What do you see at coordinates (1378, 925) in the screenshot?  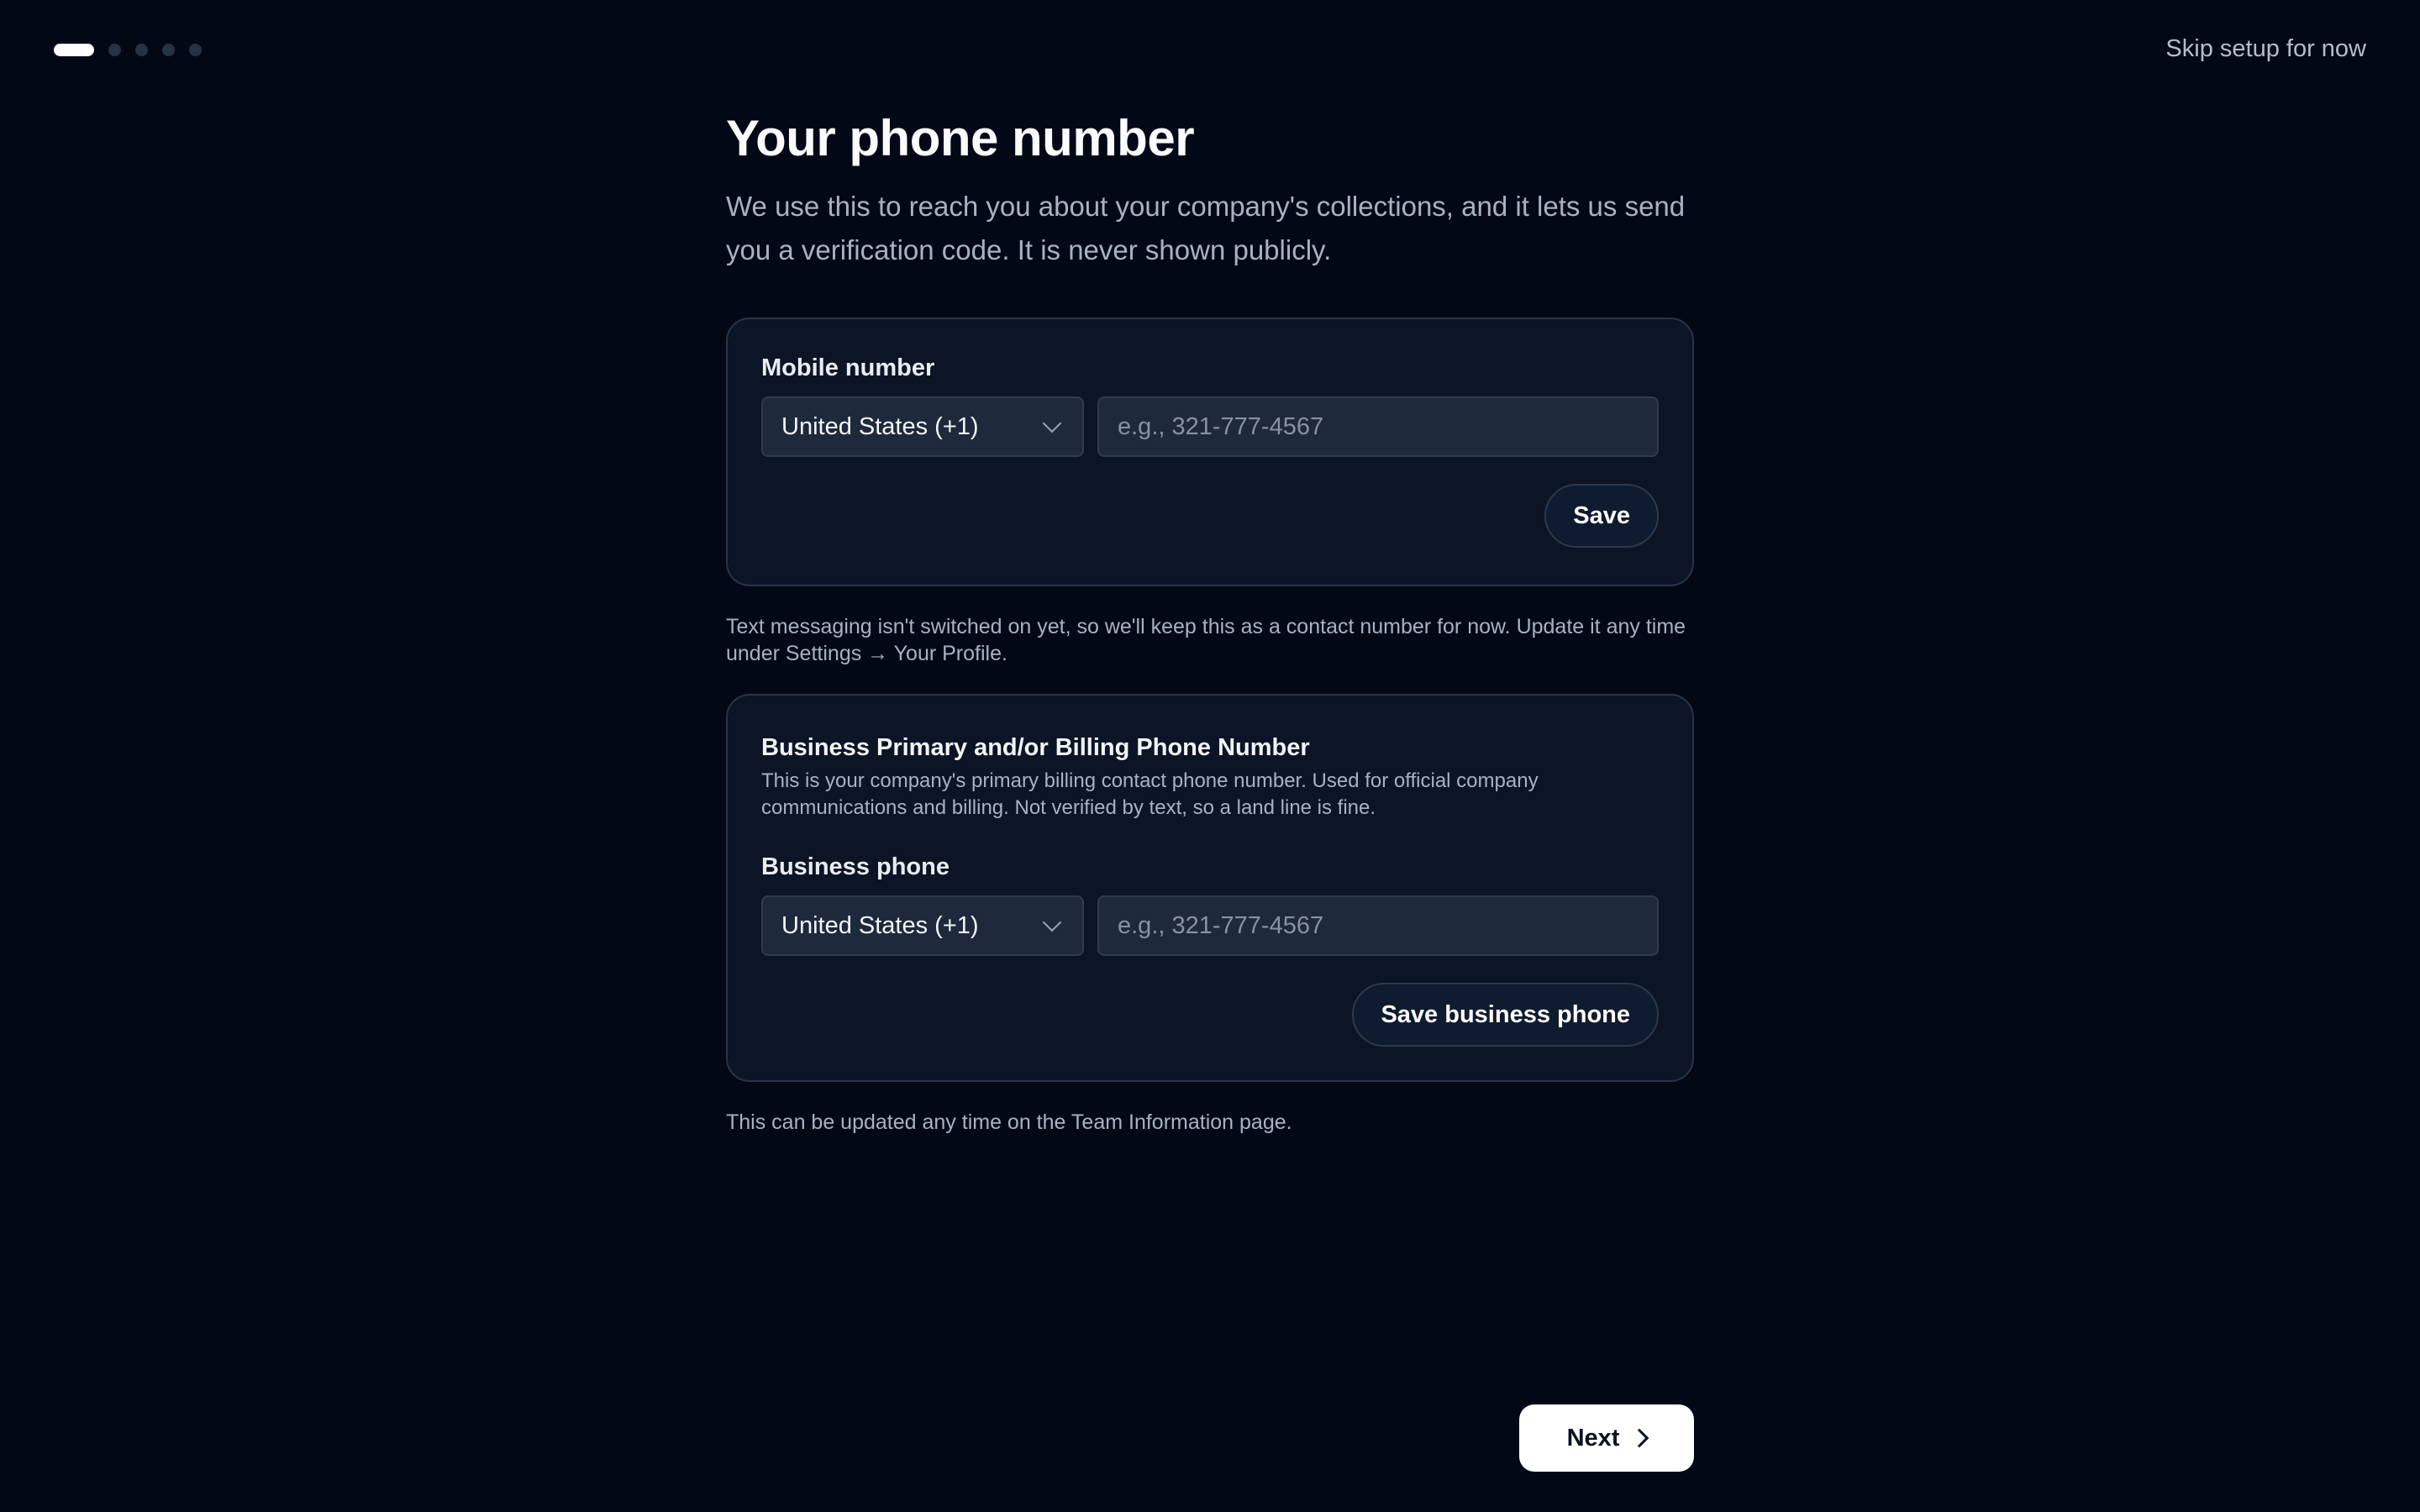 I see `business-phone-input` at bounding box center [1378, 925].